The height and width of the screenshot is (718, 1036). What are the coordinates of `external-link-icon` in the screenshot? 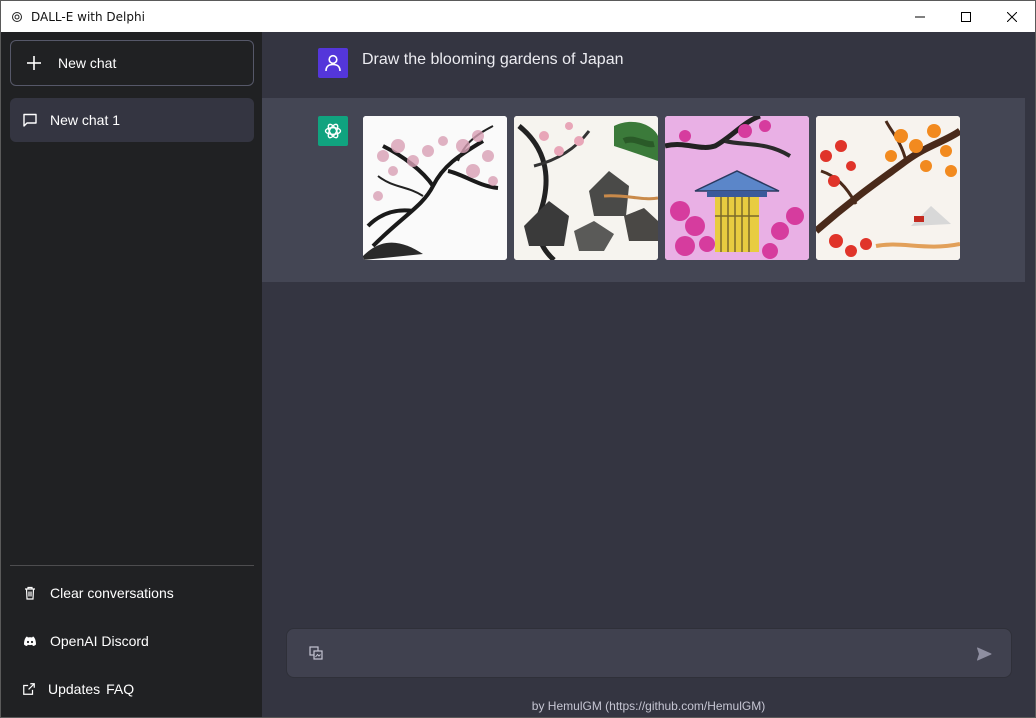 It's located at (29, 689).